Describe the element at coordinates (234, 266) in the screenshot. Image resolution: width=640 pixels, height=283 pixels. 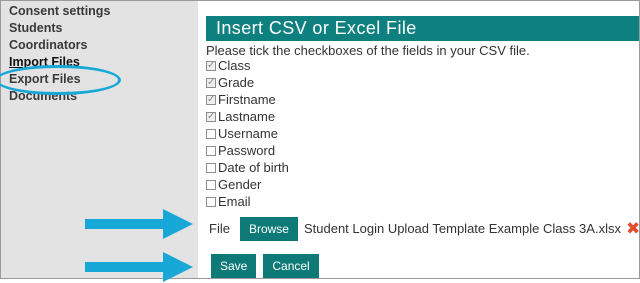
I see `save-button: Save` at that location.